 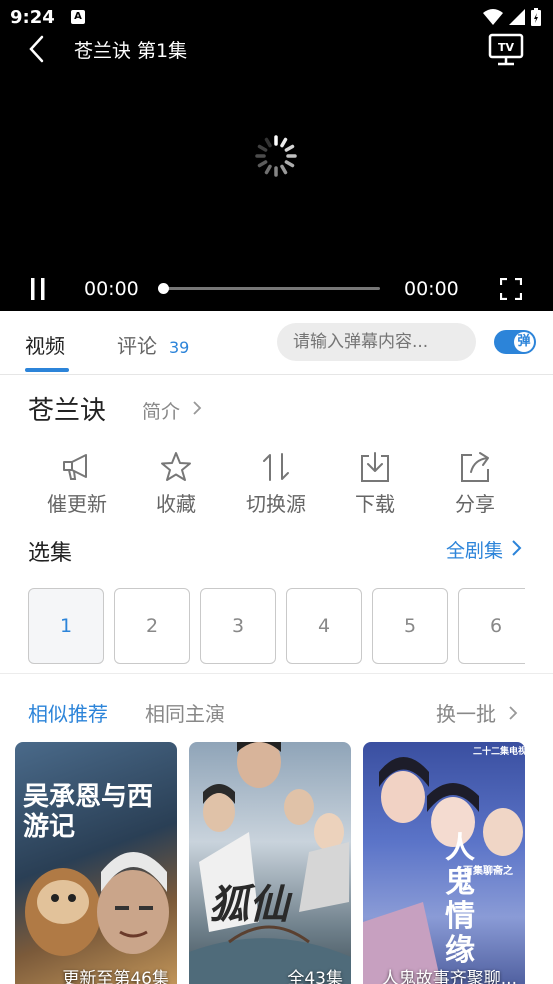 I want to click on back-icon, so click(x=38, y=49).